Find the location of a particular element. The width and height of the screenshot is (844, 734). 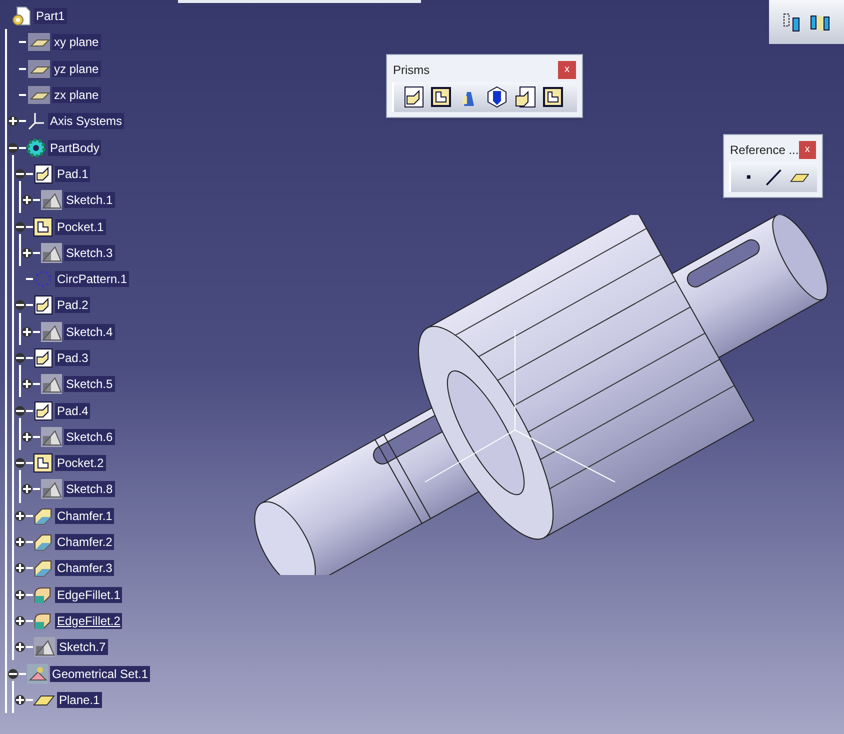

tree-item-label: Chamfer.1 is located at coordinates (84, 516).